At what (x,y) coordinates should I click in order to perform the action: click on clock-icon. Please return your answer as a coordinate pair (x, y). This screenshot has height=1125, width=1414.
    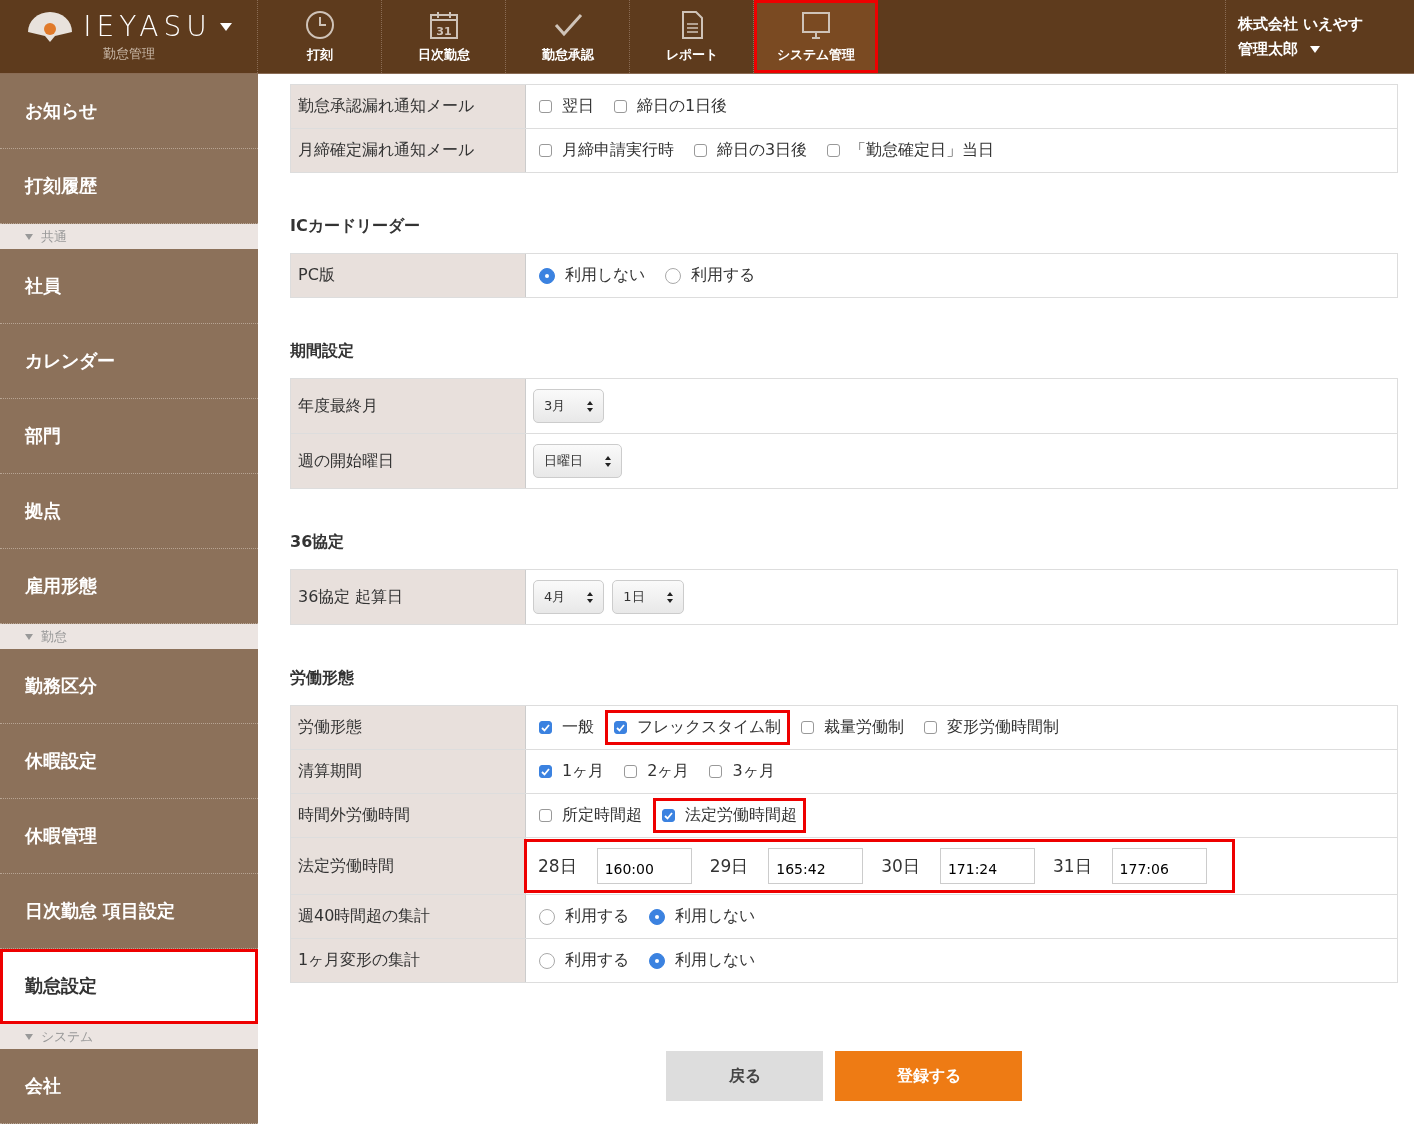
    Looking at the image, I should click on (319, 24).